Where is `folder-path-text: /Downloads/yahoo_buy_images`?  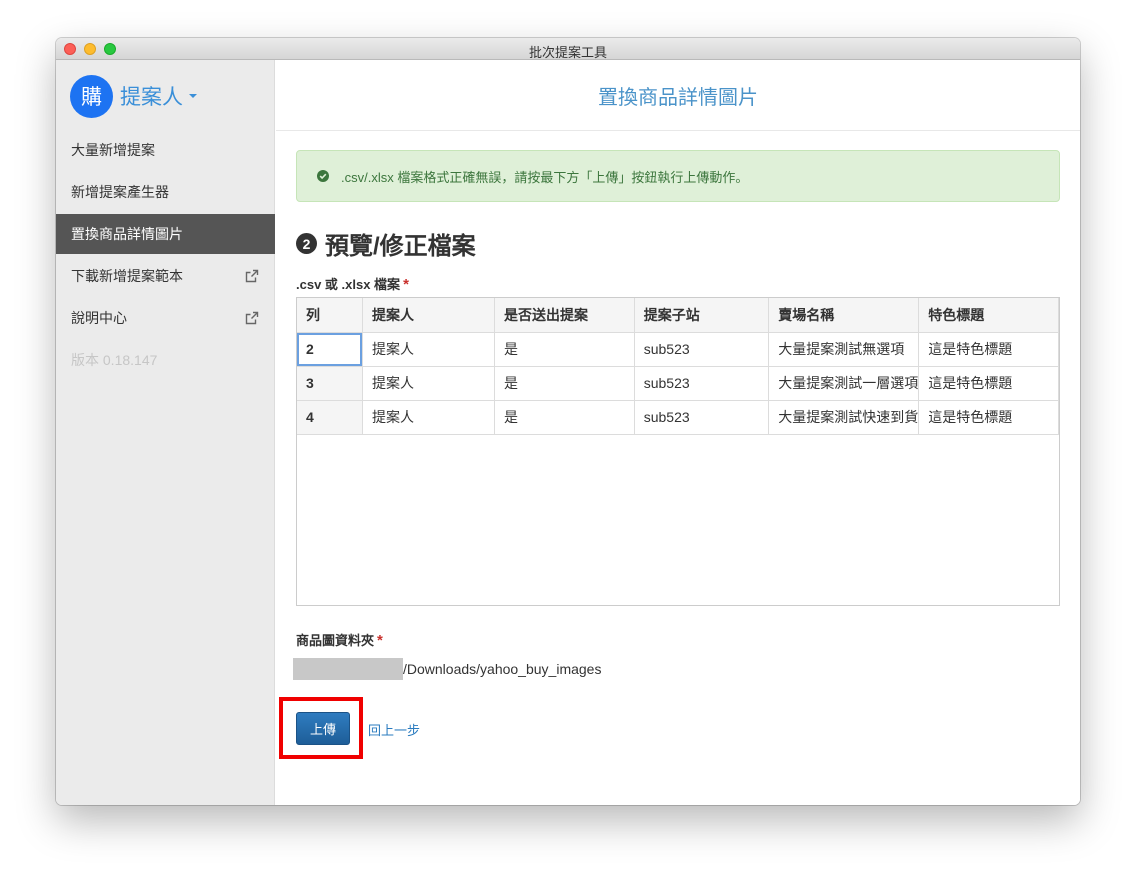
folder-path-text: /Downloads/yahoo_buy_images is located at coordinates (502, 669).